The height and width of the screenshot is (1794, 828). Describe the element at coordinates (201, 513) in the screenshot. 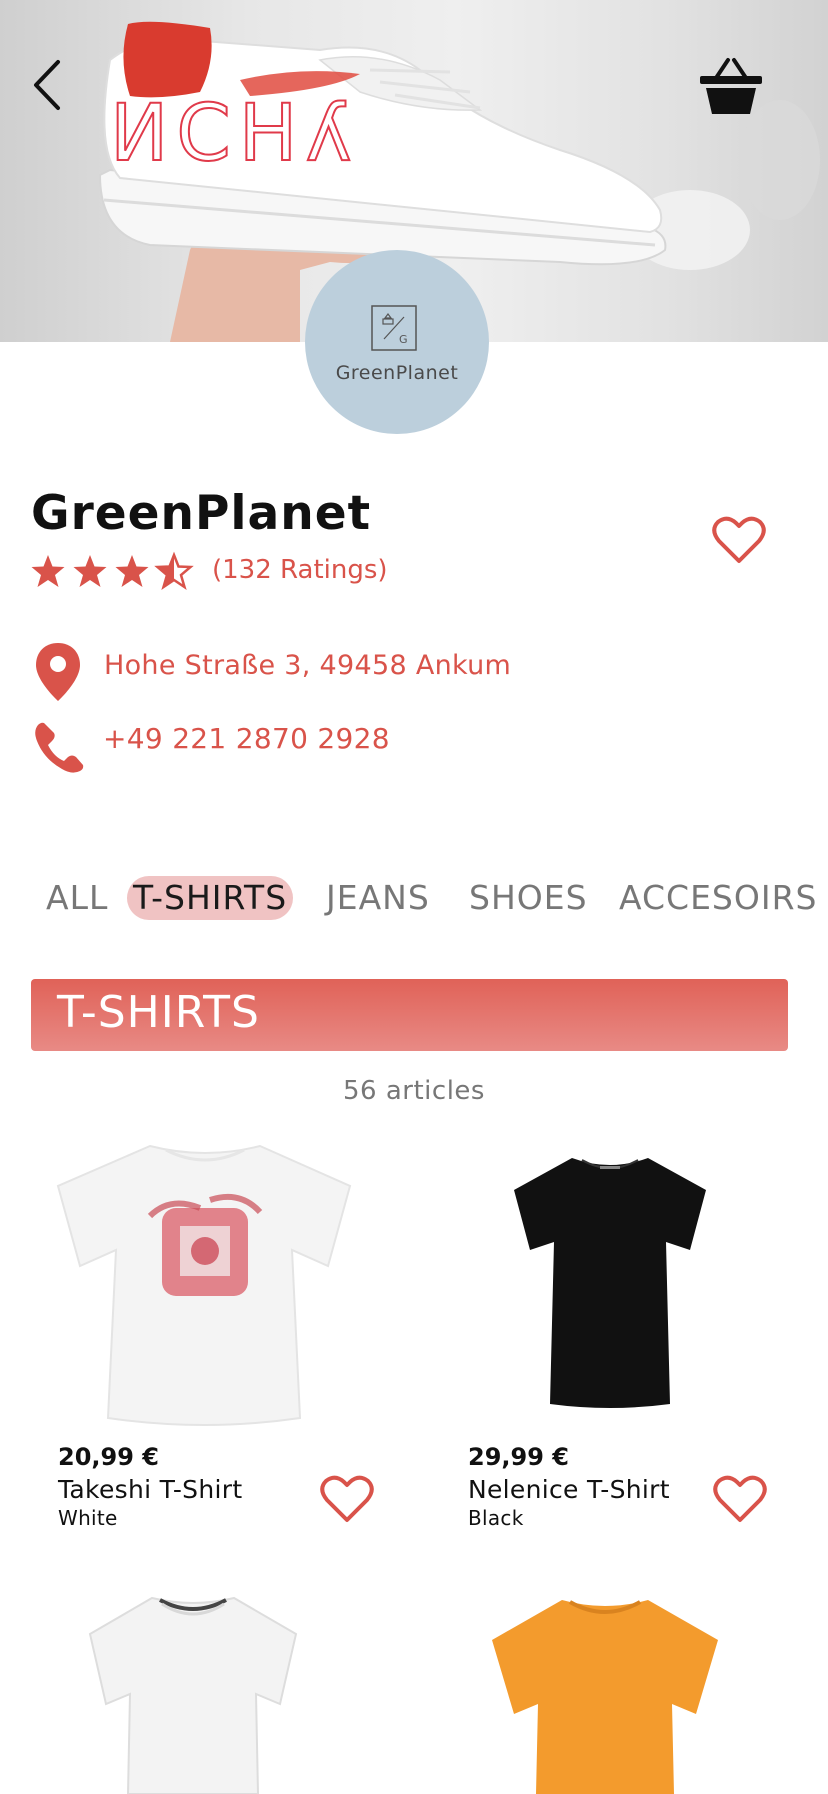

I see `store-name: GreenPlanet` at that location.